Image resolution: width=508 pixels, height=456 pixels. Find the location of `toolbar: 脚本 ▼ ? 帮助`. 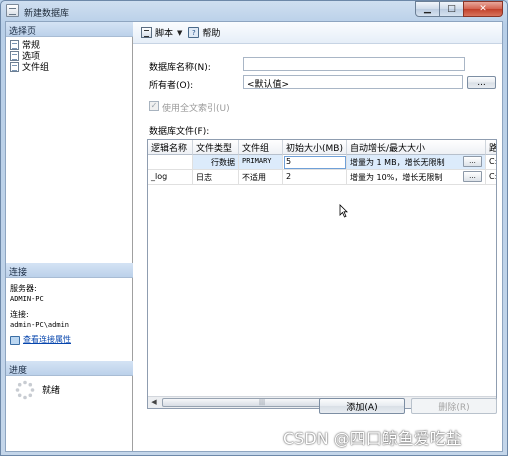

toolbar: 脚本 ▼ ? 帮助 is located at coordinates (317, 33).